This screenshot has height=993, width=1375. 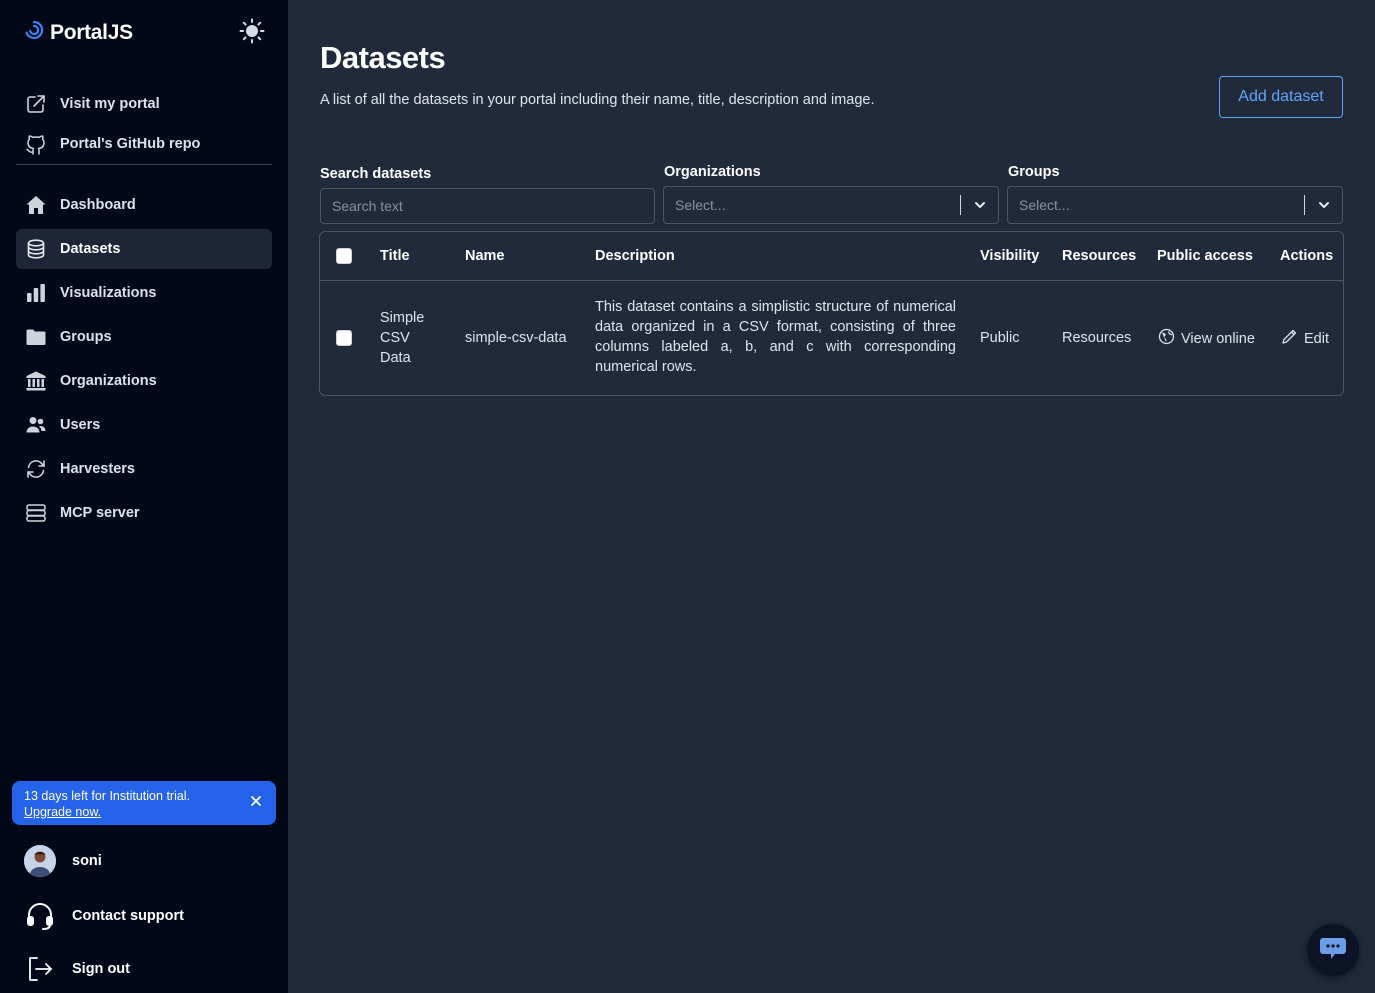 I want to click on contact-support-link: Contact support, so click(x=104, y=916).